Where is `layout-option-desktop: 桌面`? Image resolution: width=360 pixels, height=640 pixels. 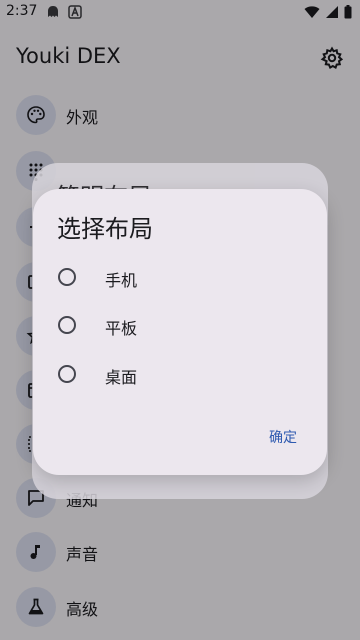 layout-option-desktop: 桌面 is located at coordinates (180, 376).